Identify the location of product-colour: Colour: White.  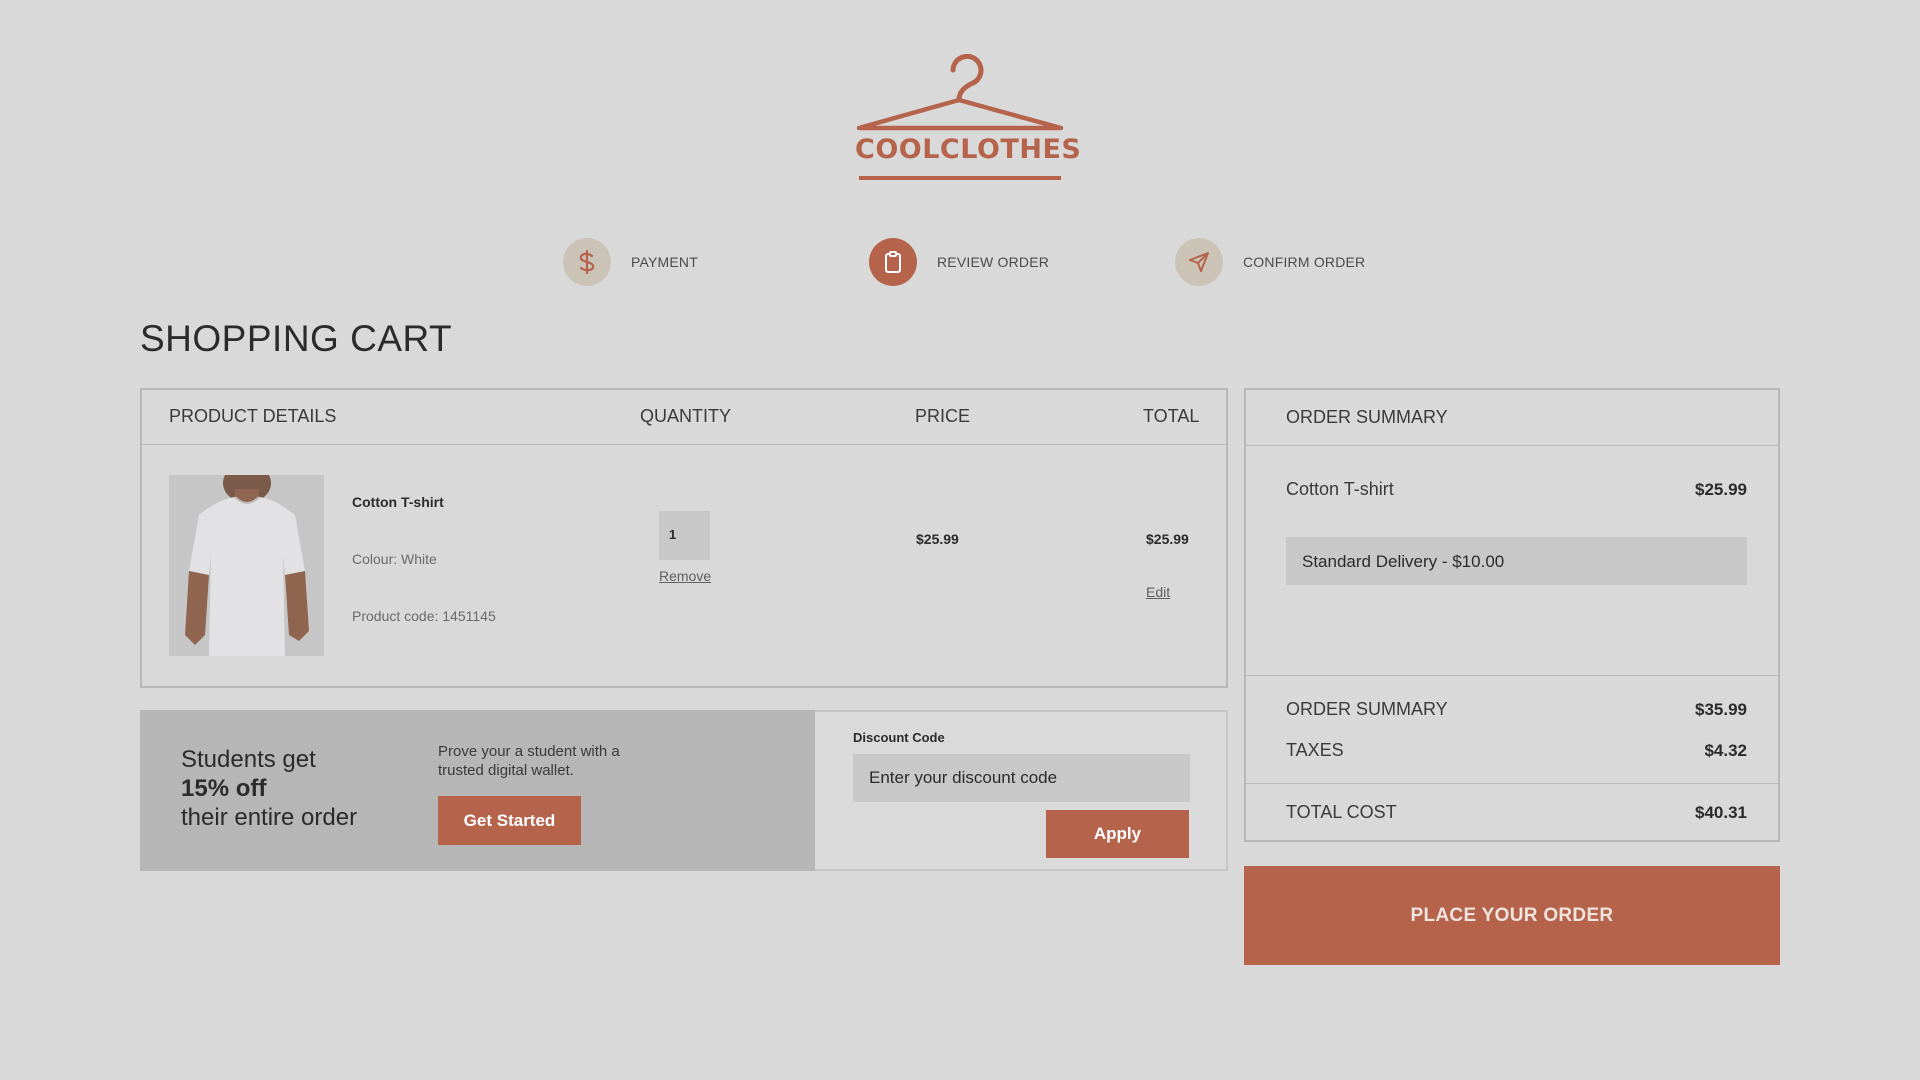
(394, 559).